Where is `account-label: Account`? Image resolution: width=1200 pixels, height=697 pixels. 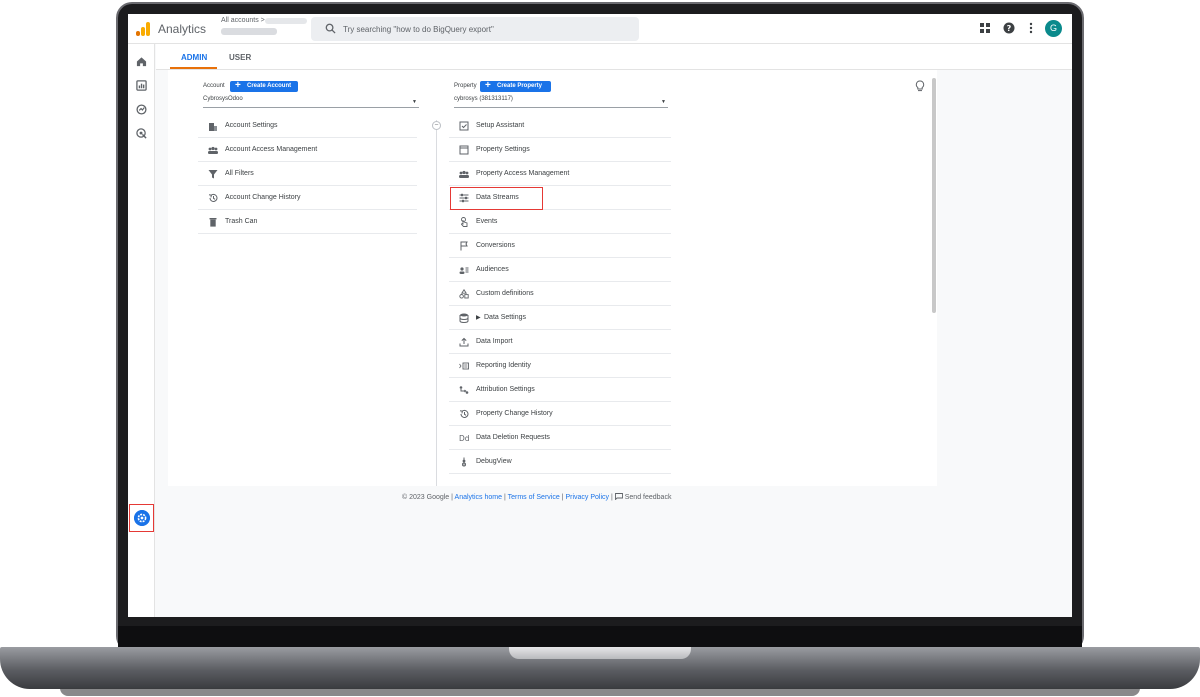
account-label: Account is located at coordinates (214, 86).